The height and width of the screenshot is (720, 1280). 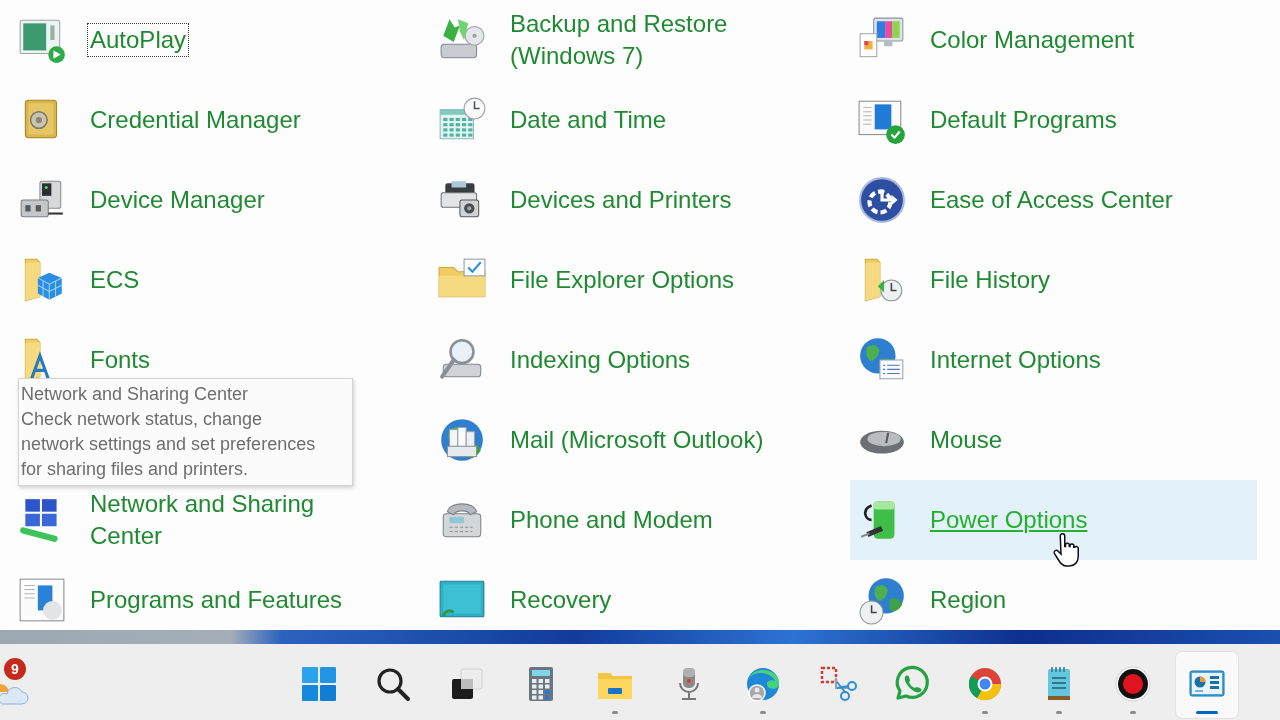 I want to click on item-link: File Explorer Options, so click(x=622, y=280).